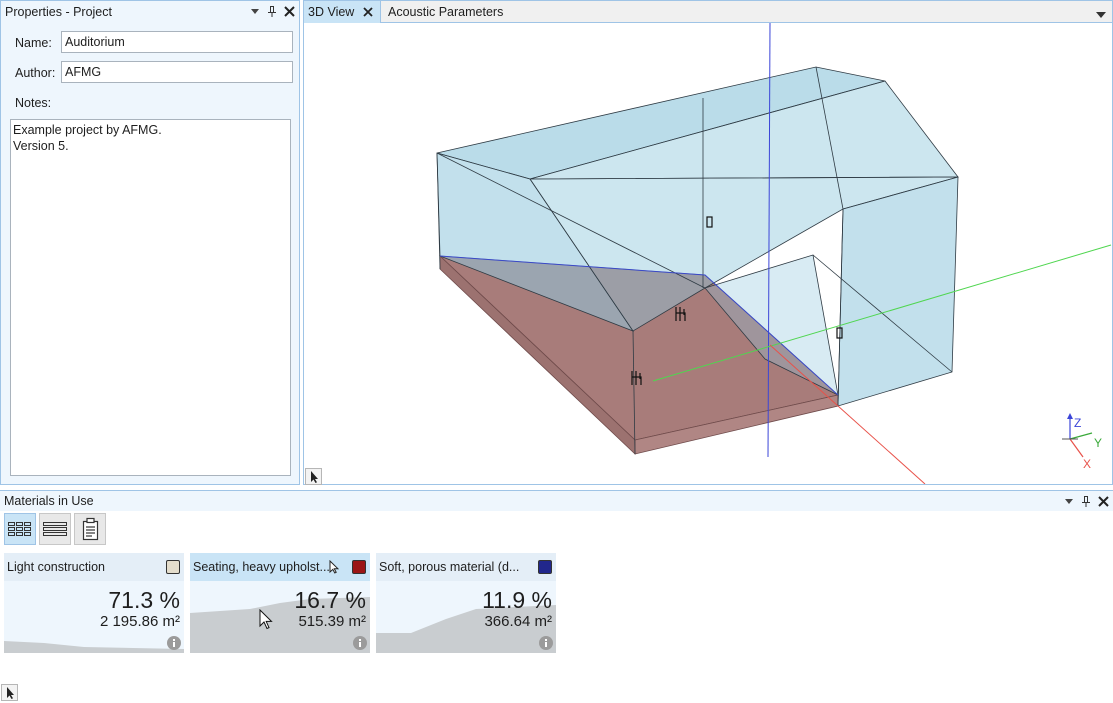 The height and width of the screenshot is (703, 1113). I want to click on document-tabs: 3D View Acoustic Parameters, so click(708, 12).